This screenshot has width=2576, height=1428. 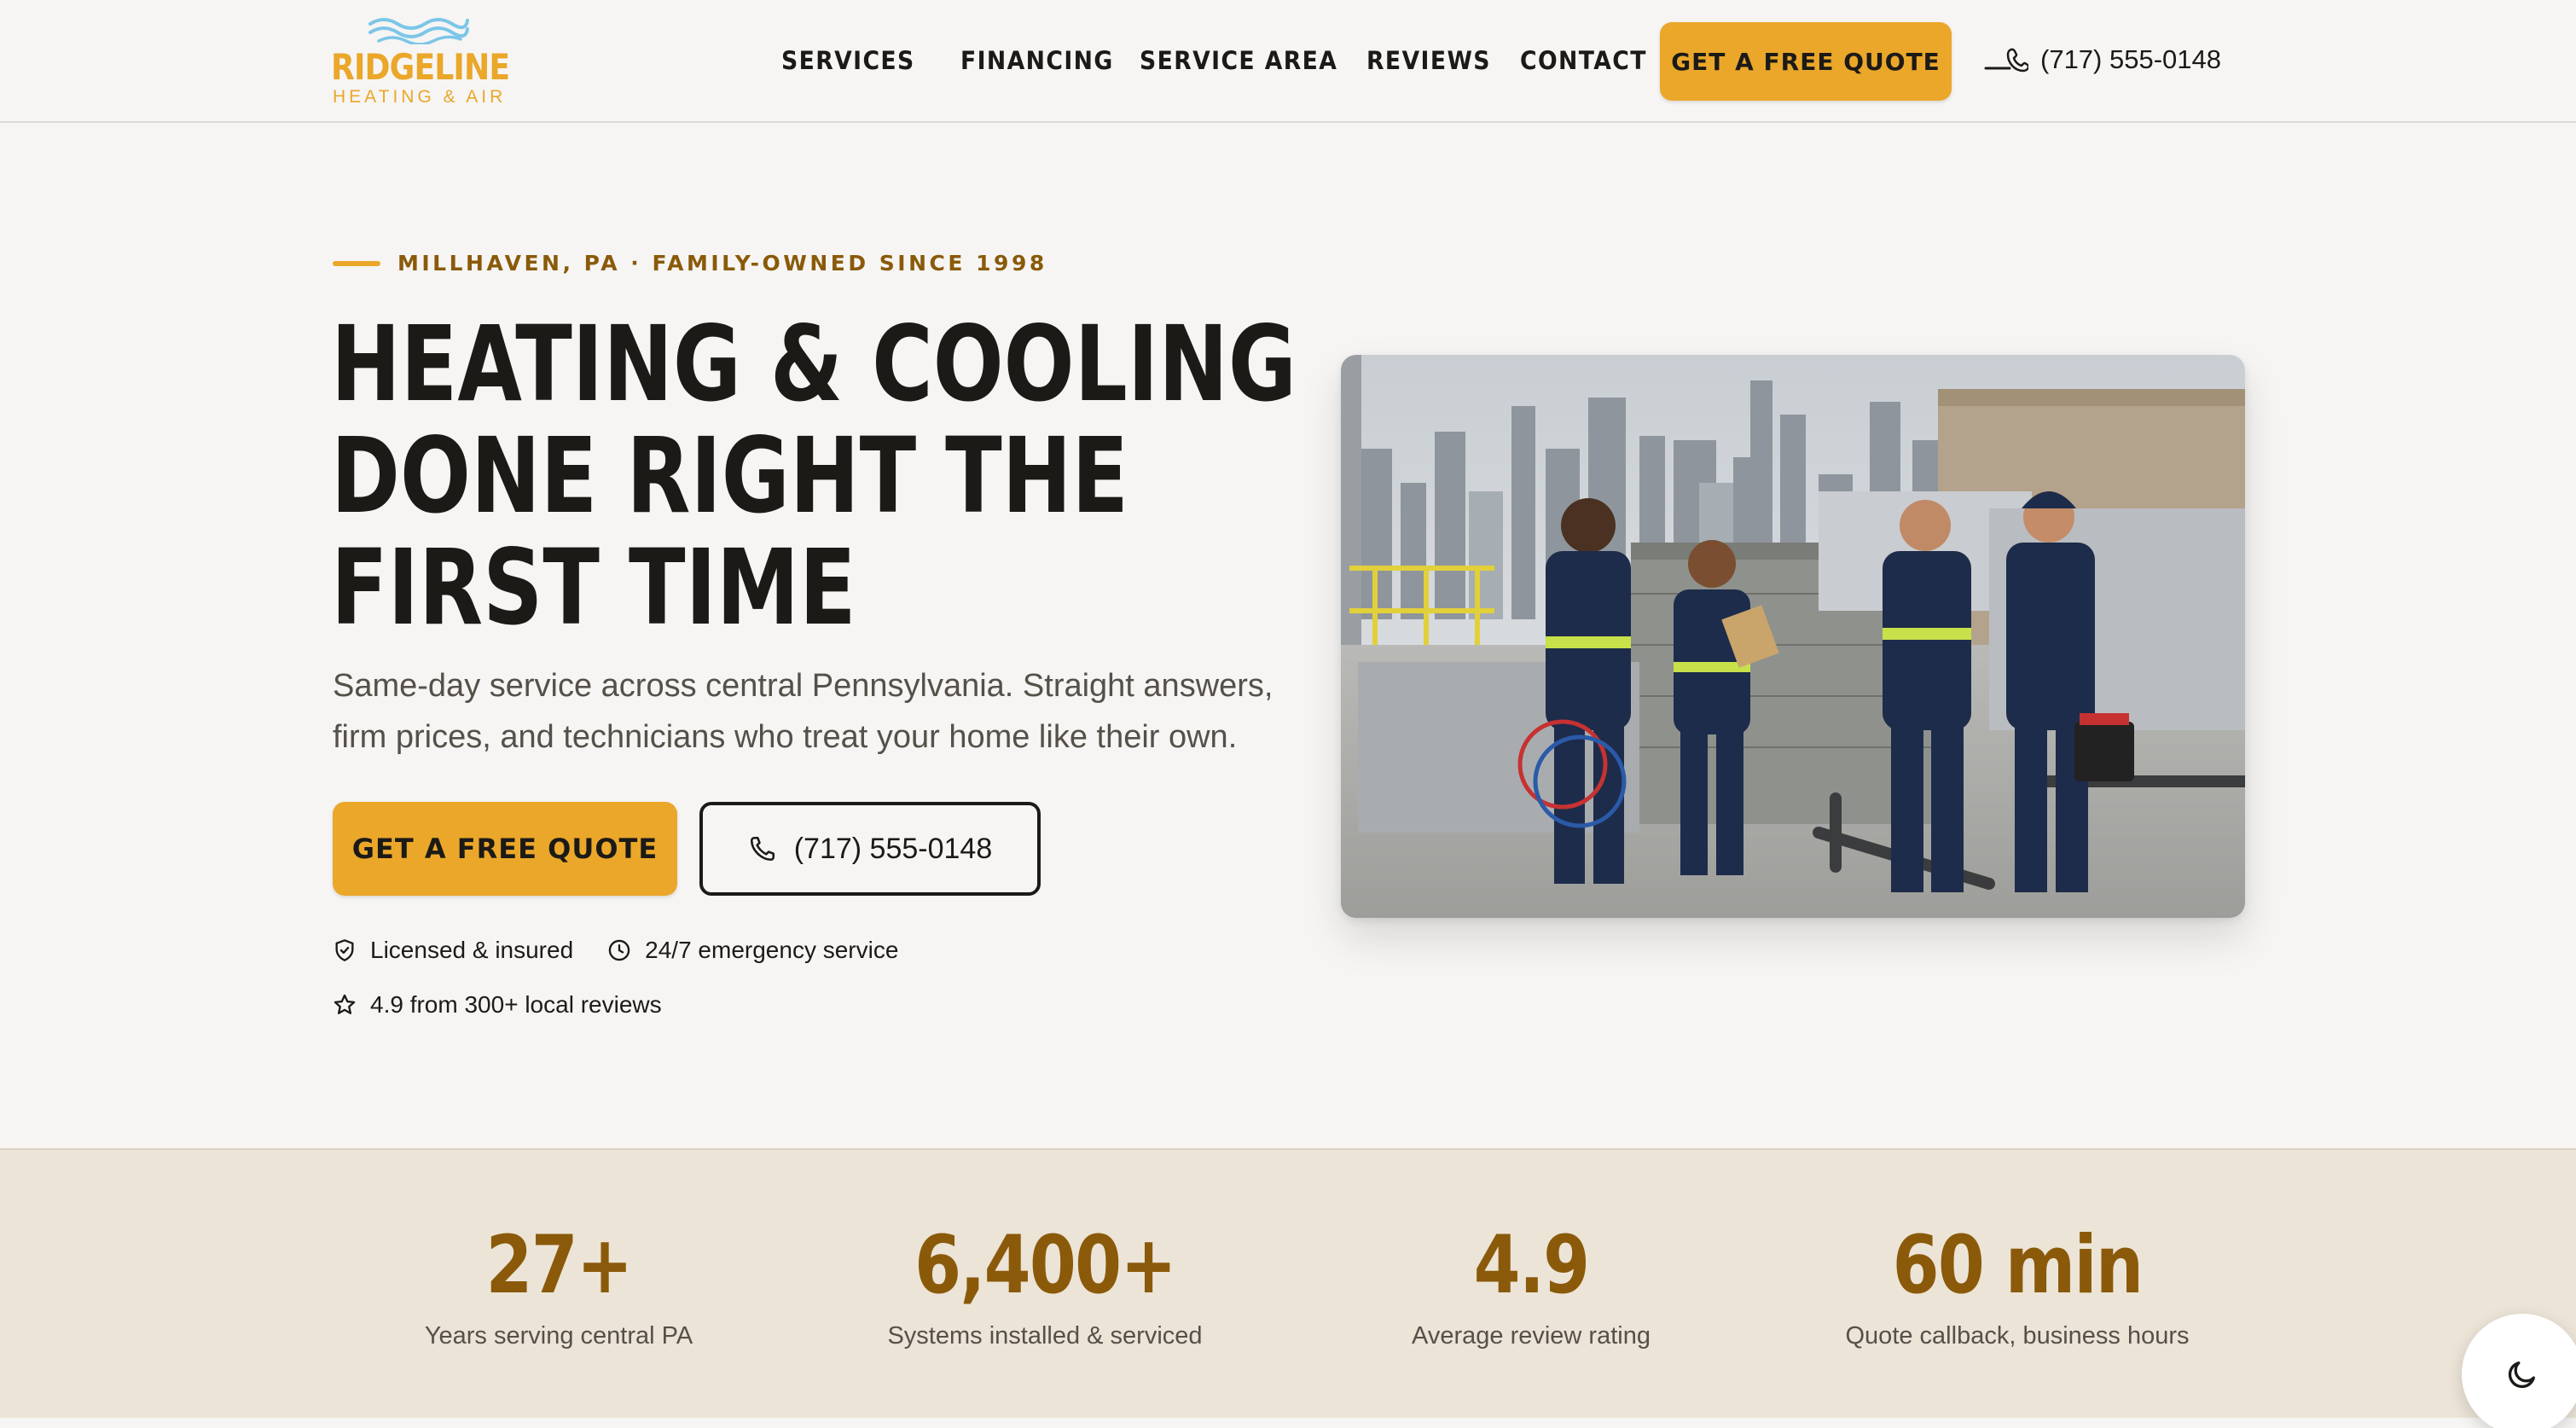 I want to click on trust-reviews-label: 4.9 from 300+ local reviews, so click(x=516, y=1004).